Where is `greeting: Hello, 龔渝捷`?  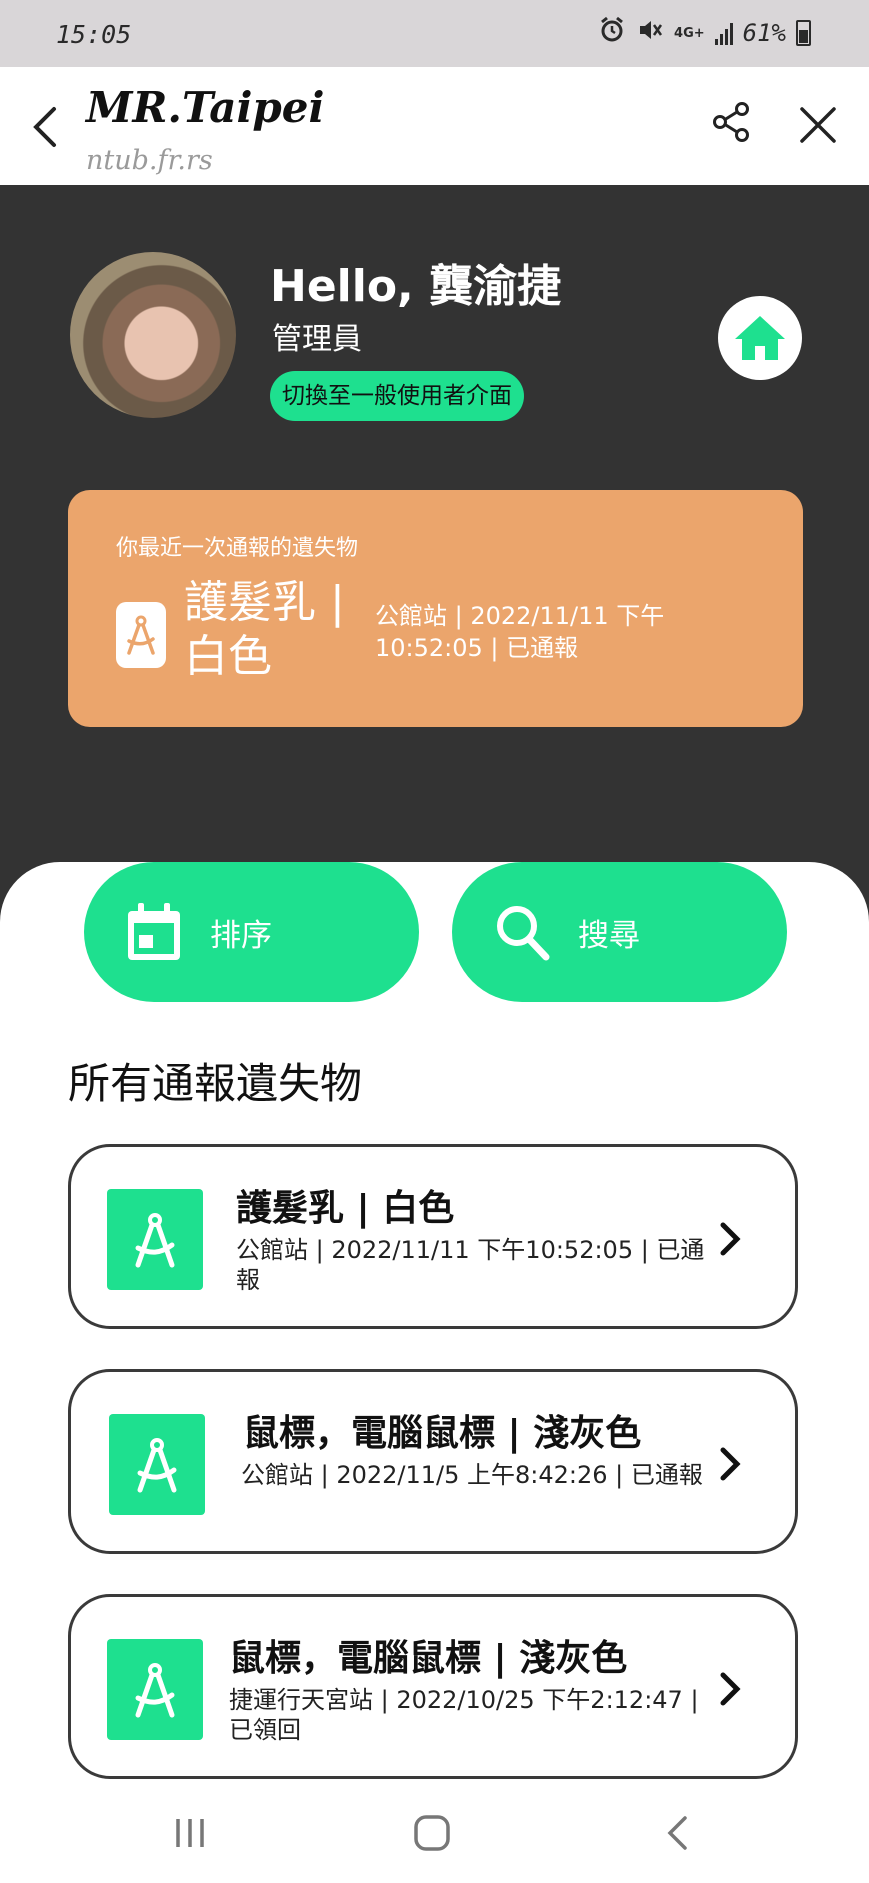
greeting: Hello, 龔渝捷 is located at coordinates (416, 286).